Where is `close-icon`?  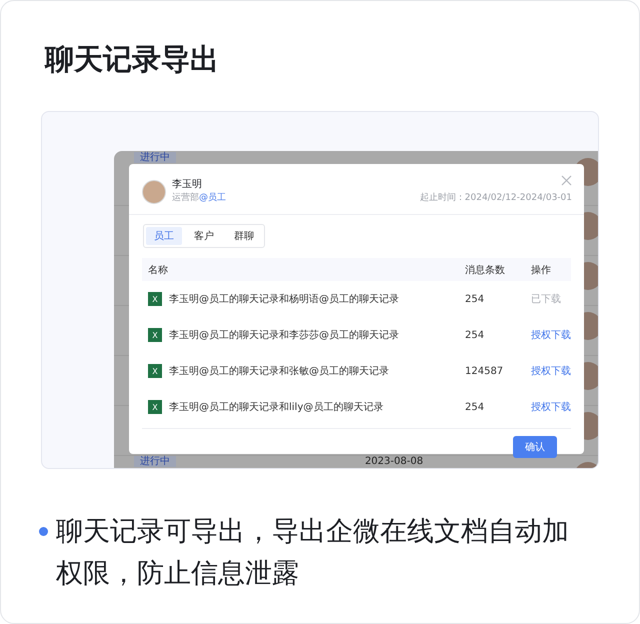 close-icon is located at coordinates (566, 180).